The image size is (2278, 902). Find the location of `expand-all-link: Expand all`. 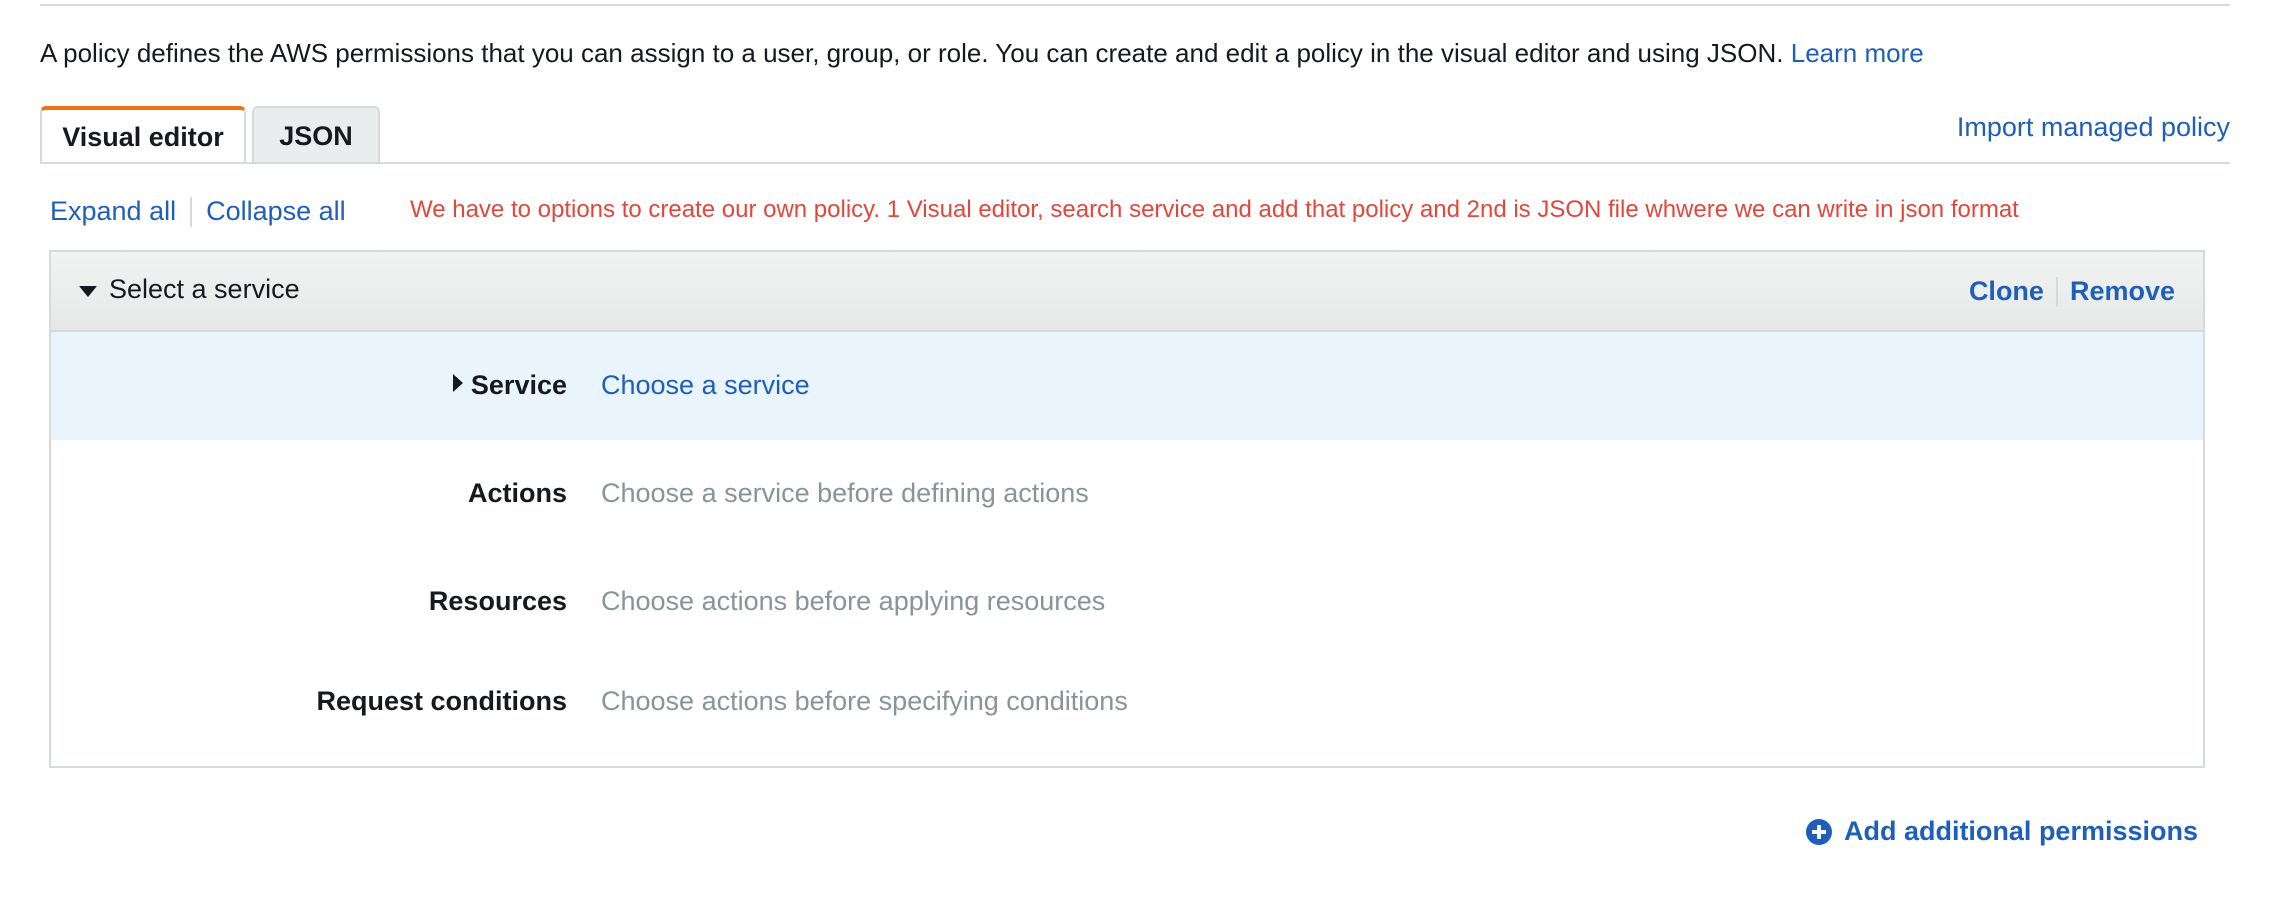

expand-all-link: Expand all is located at coordinates (113, 211).